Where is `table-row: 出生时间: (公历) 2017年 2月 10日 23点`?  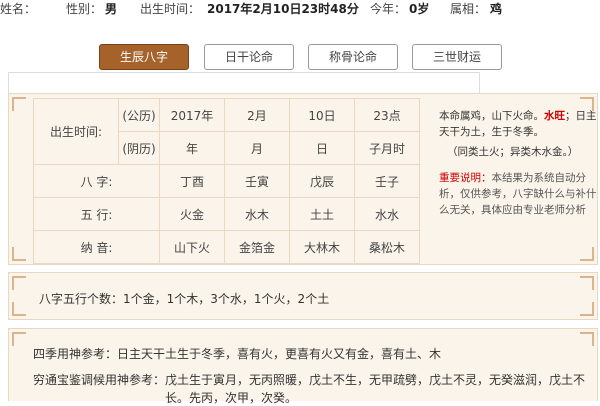 table-row: 出生时间: (公历) 2017年 2月 10日 23点 is located at coordinates (226, 131).